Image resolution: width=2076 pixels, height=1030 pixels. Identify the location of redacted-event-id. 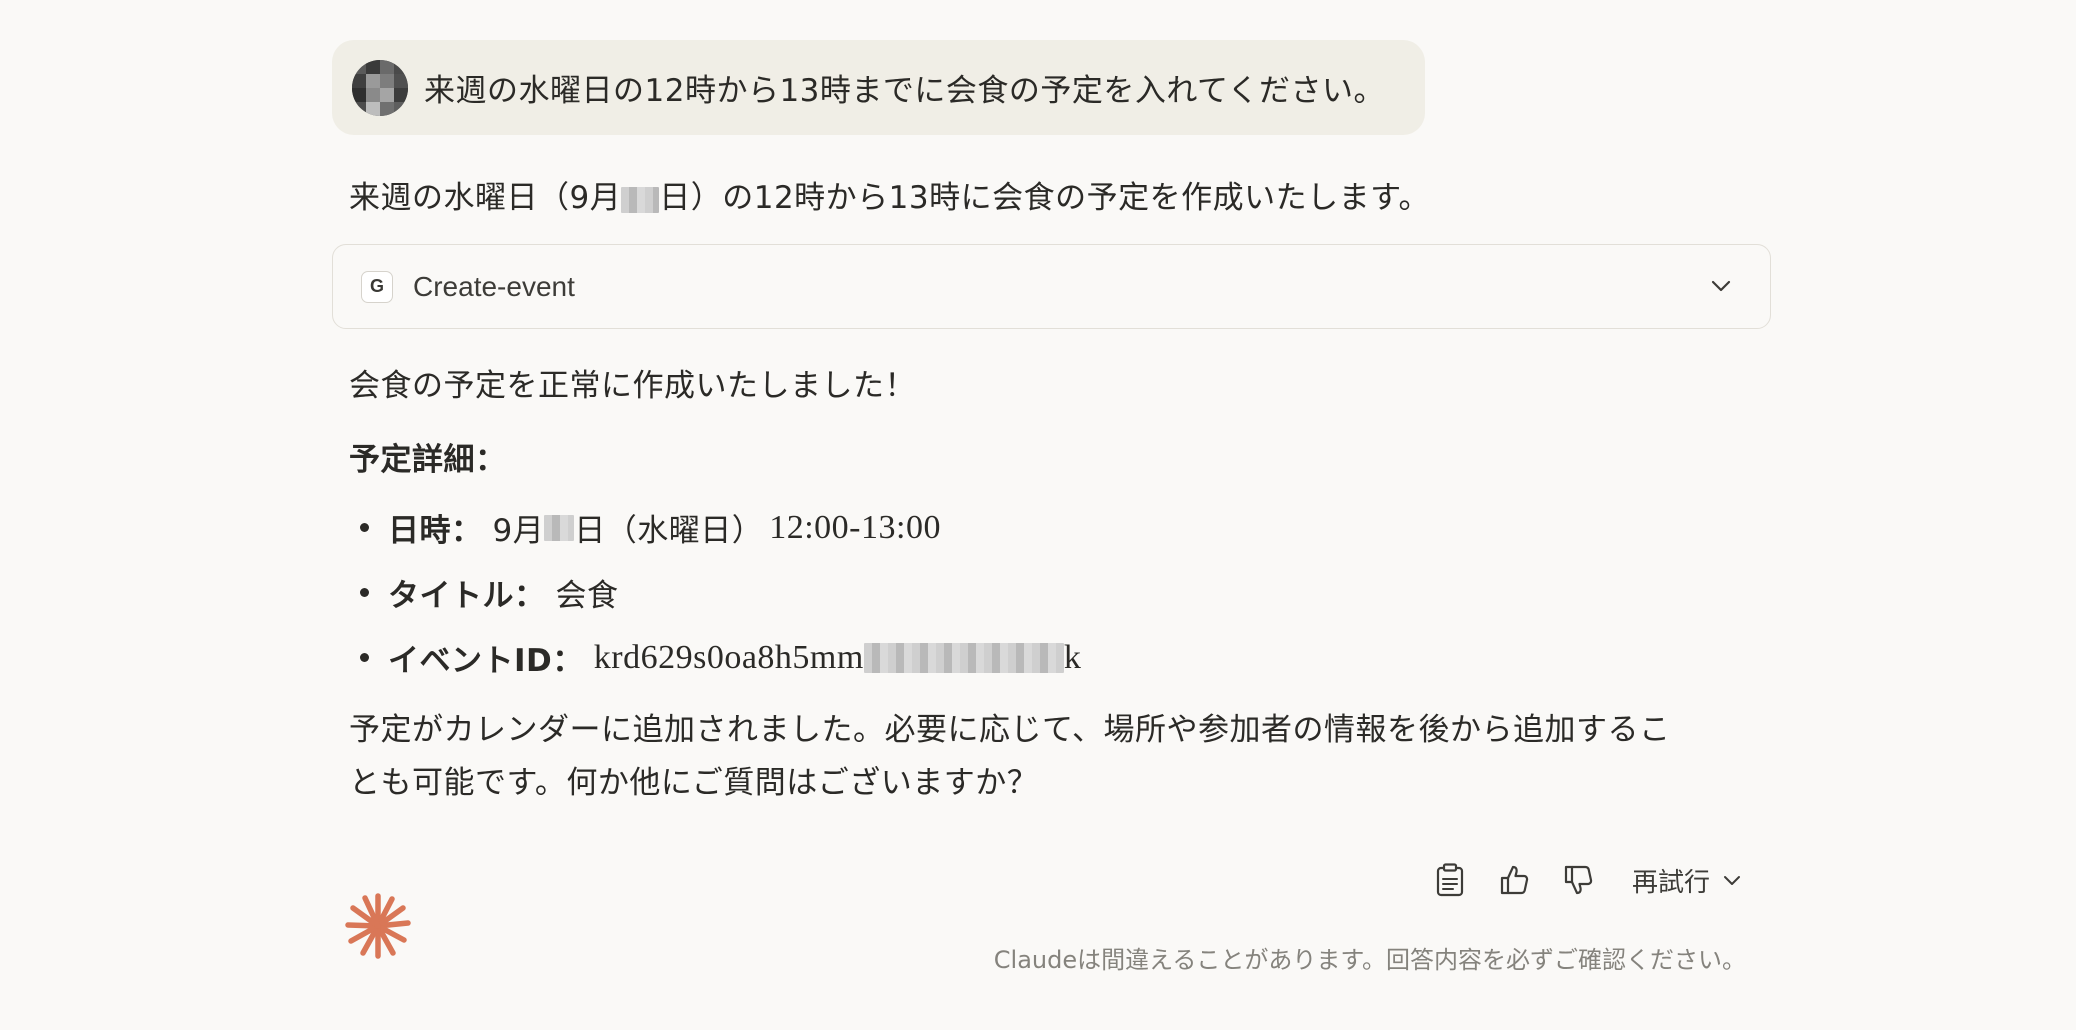
(963, 657).